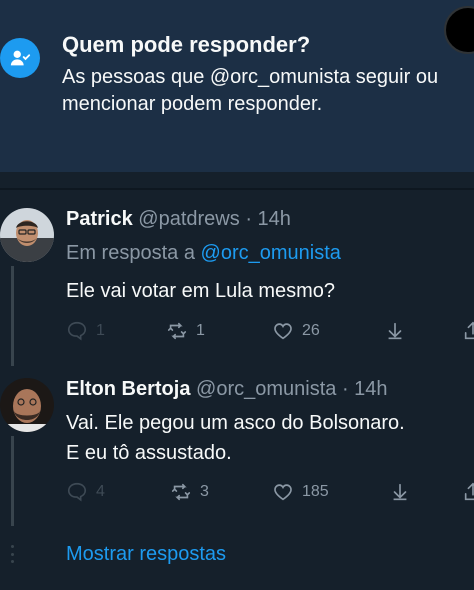 The image size is (474, 590). I want to click on reply-count: 4, so click(100, 491).